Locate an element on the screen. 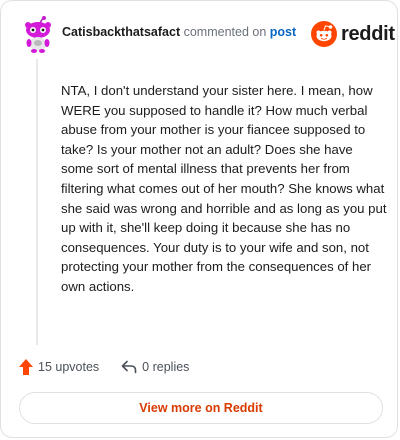  reddit-alien-icon is located at coordinates (324, 34).